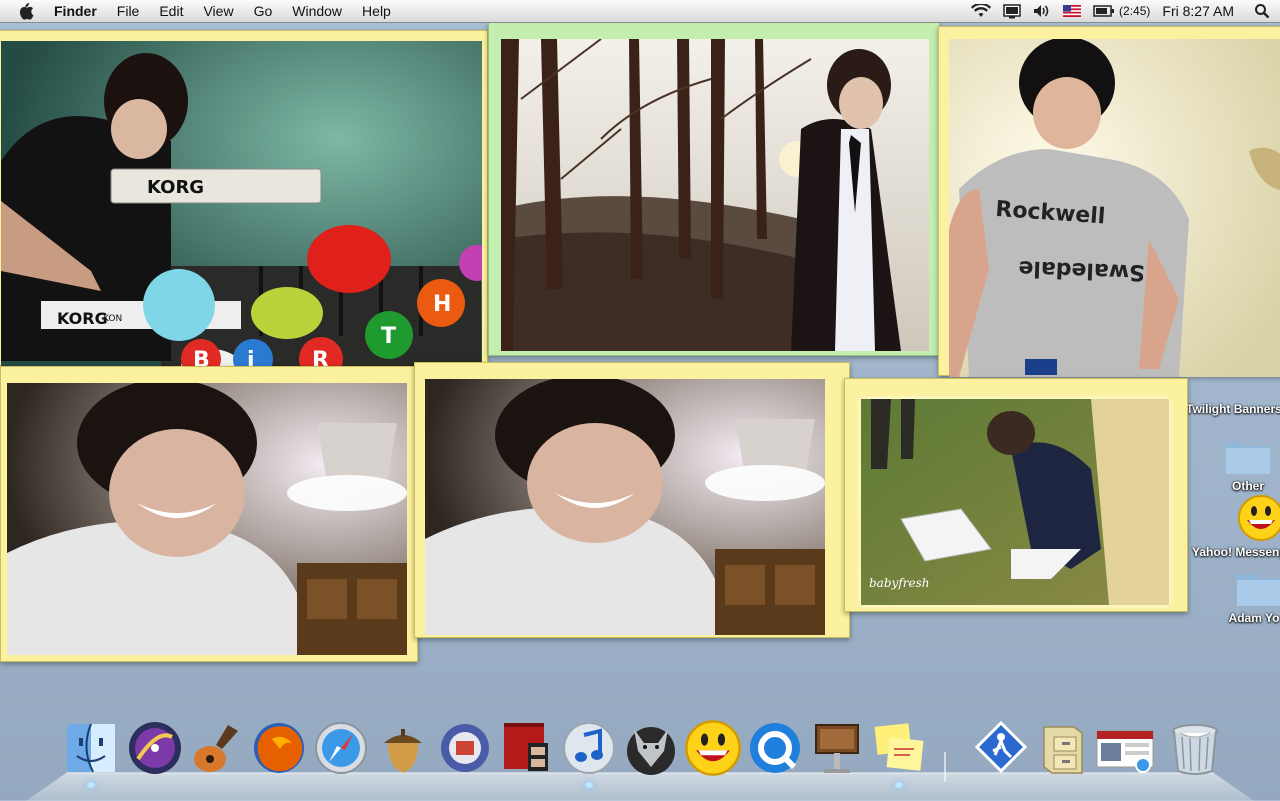 This screenshot has width=1280, height=801. I want to click on firefox-icon, so click(279, 748).